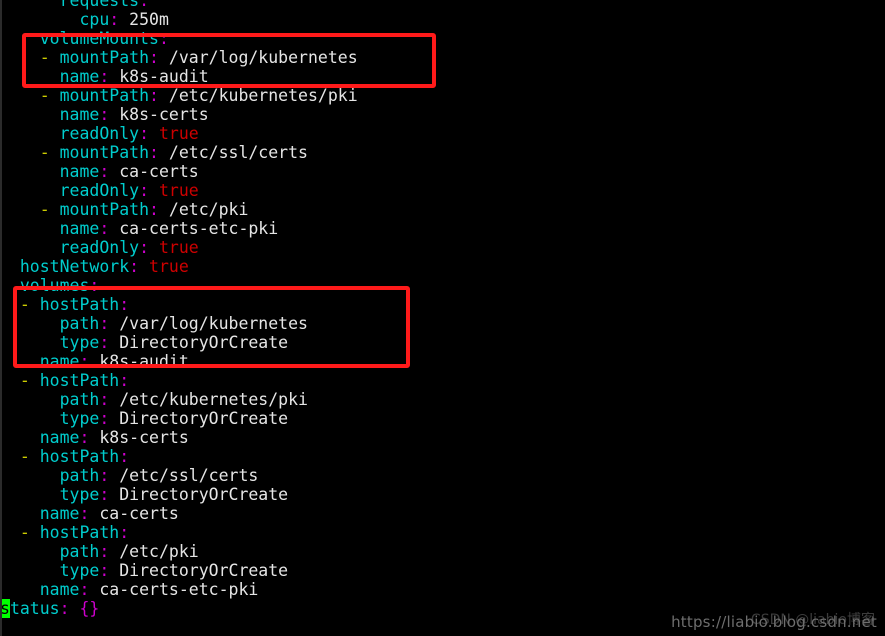 The image size is (885, 636). What do you see at coordinates (442, 5) in the screenshot?
I see `code-line: requests:` at bounding box center [442, 5].